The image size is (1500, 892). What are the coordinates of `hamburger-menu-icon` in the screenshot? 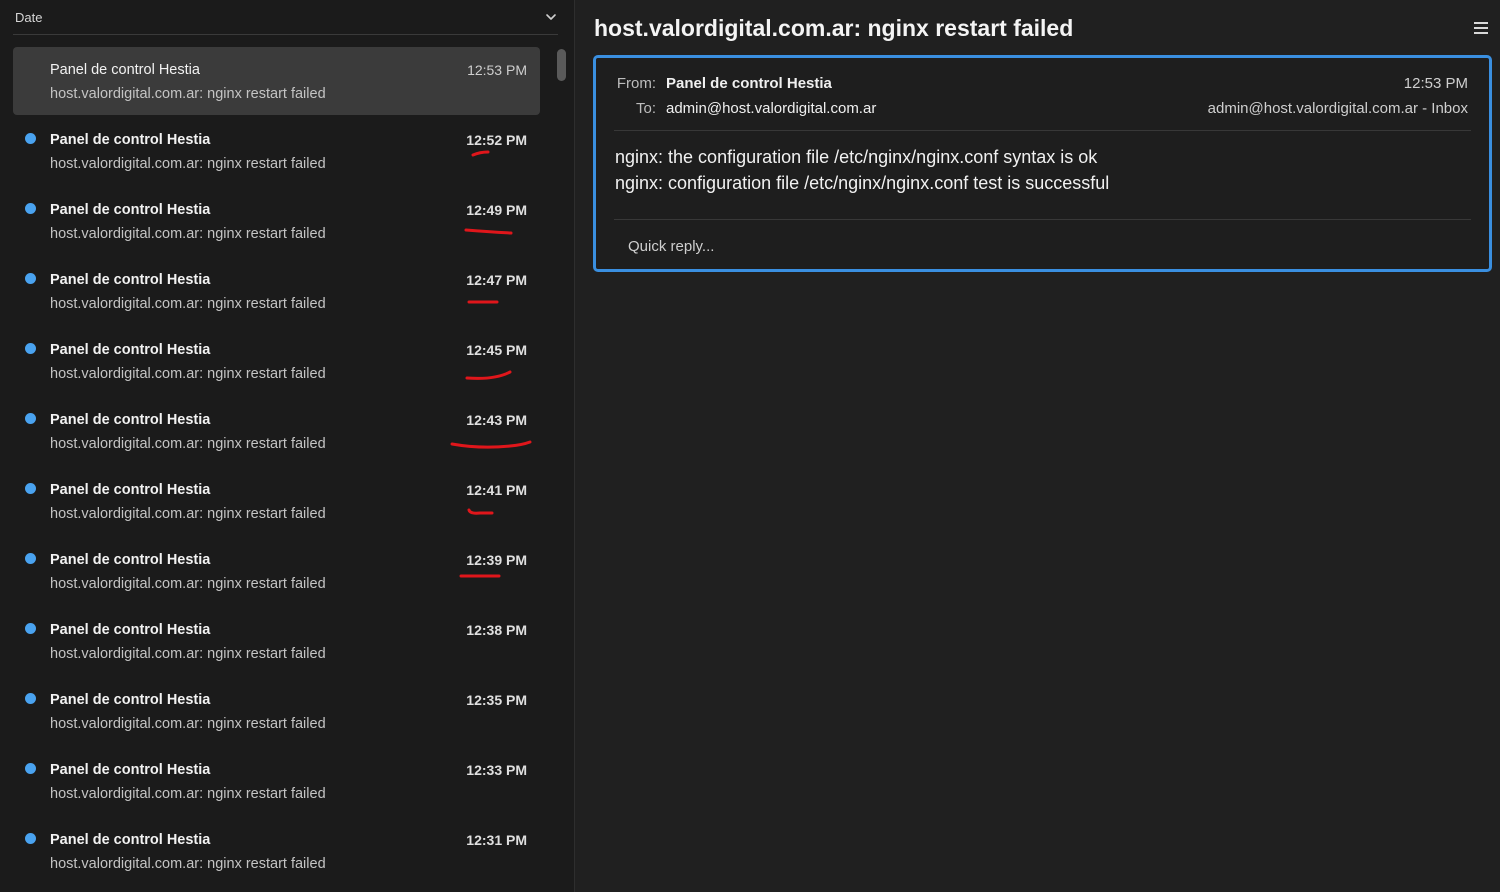 It's located at (1481, 29).